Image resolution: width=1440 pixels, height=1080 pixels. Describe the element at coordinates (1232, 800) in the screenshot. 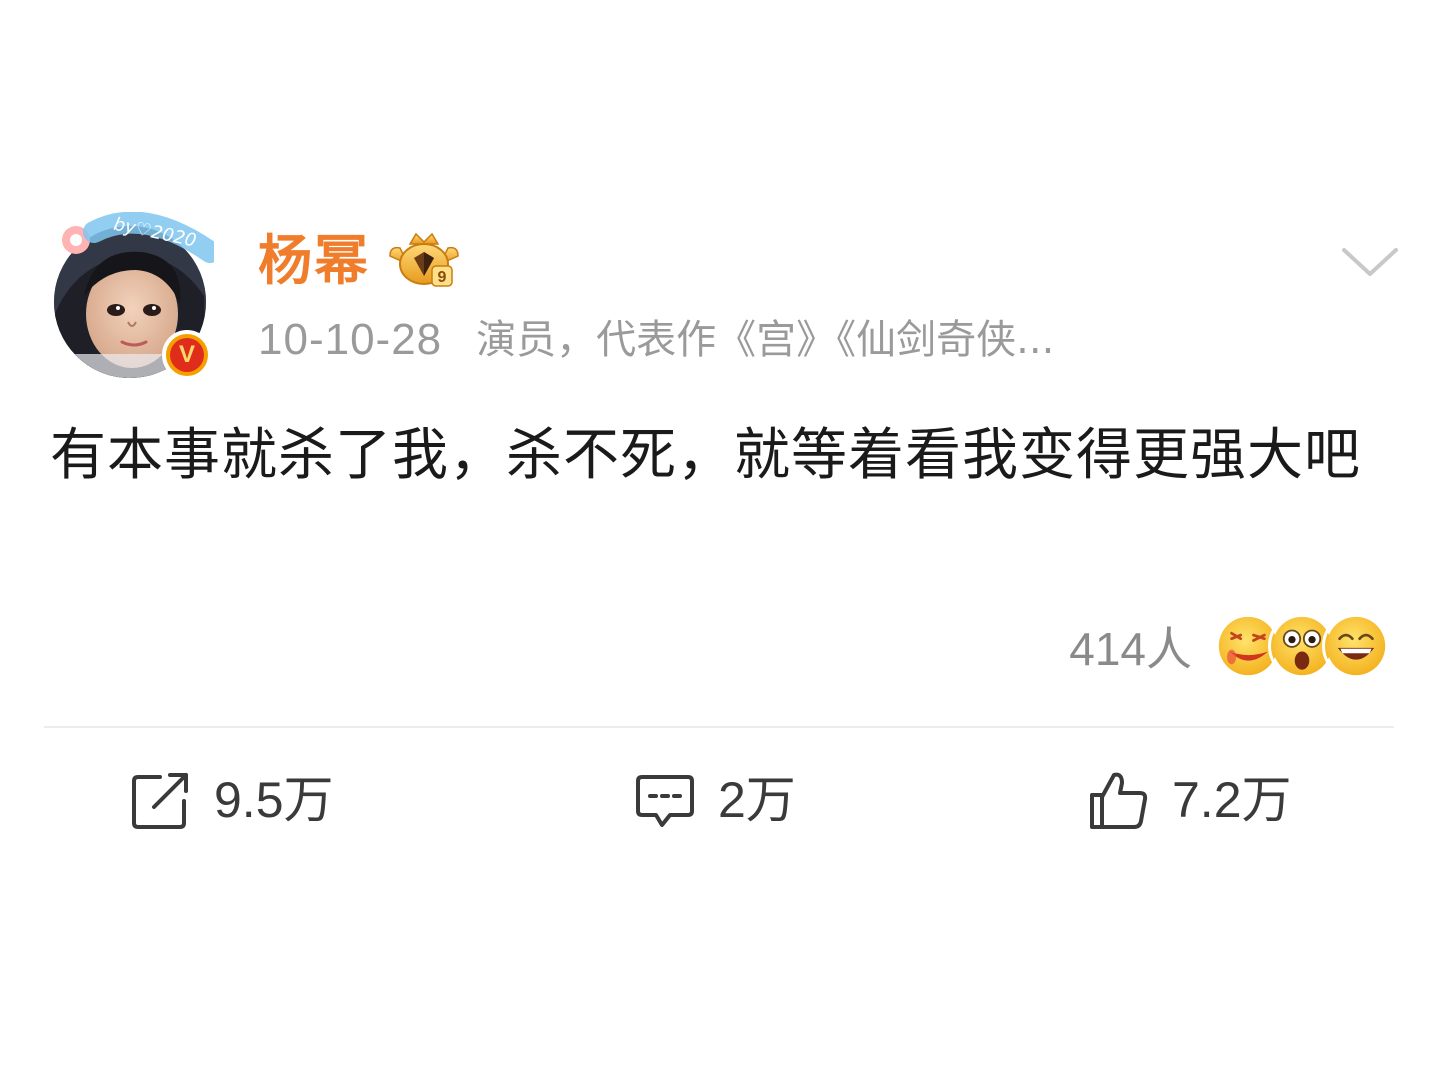

I see `like-count: 7.2万` at that location.